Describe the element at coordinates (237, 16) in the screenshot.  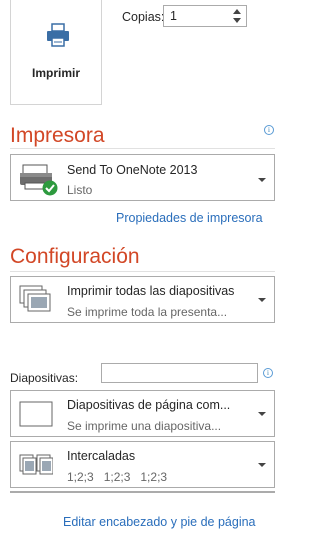
I see `spin-arrows-icon` at that location.